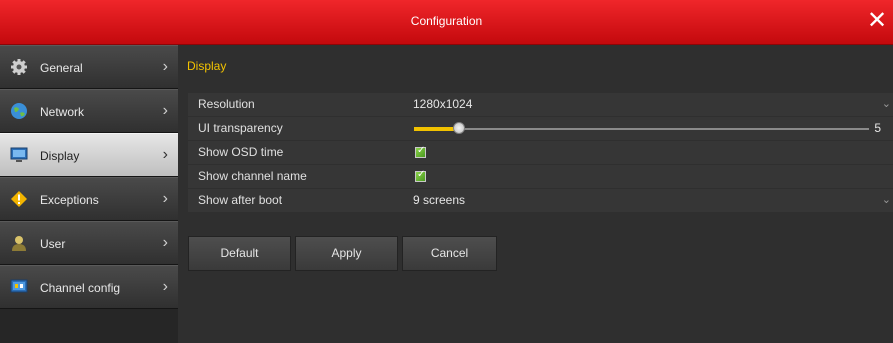 The width and height of the screenshot is (893, 343). I want to click on sidebar-item-user: User ›, so click(89, 243).